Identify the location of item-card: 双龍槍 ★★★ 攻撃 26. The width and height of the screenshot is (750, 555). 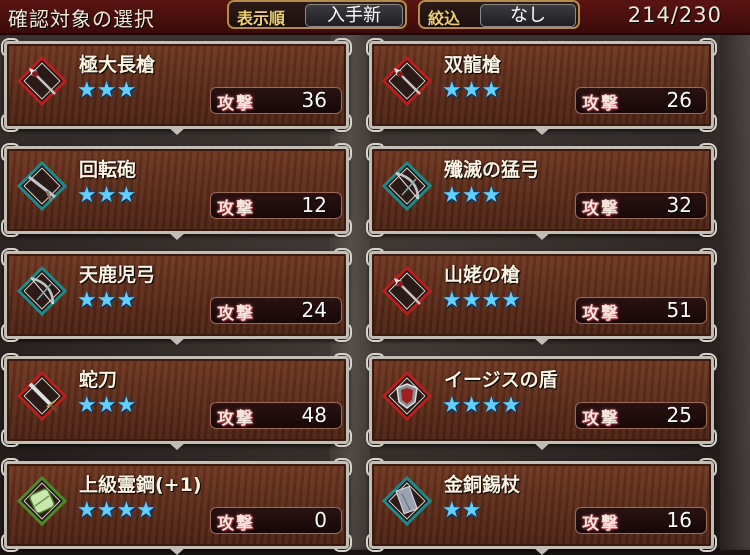
(541, 86).